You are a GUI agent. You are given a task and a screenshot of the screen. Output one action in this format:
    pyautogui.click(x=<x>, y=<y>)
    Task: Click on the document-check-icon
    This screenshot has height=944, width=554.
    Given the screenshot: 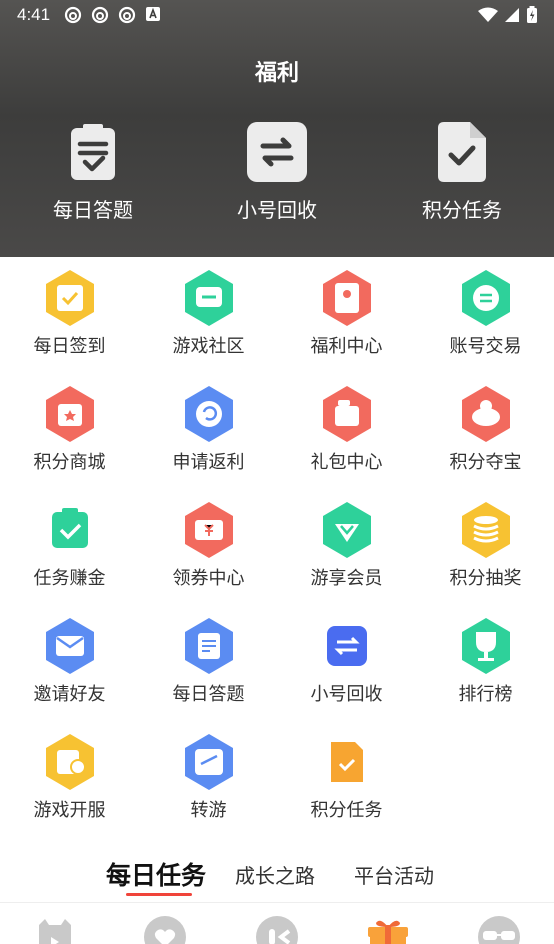 What is the action you would take?
    pyautogui.click(x=462, y=152)
    